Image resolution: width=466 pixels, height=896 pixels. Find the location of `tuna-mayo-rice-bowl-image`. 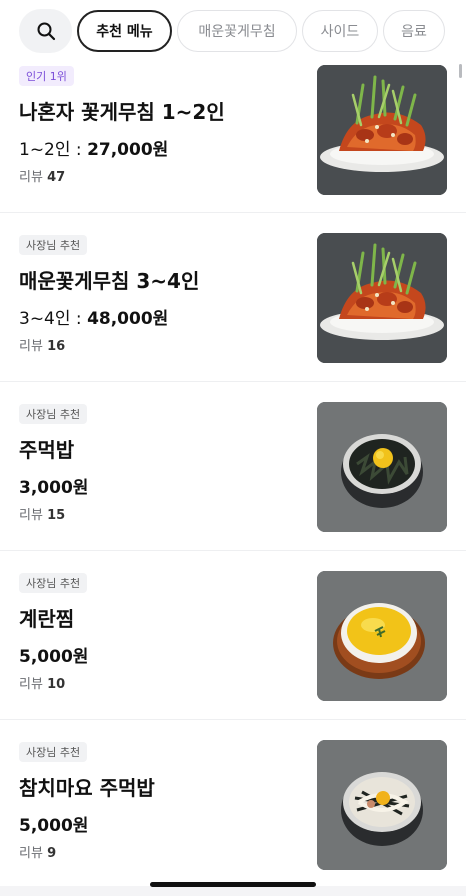

tuna-mayo-rice-bowl-image is located at coordinates (382, 805).